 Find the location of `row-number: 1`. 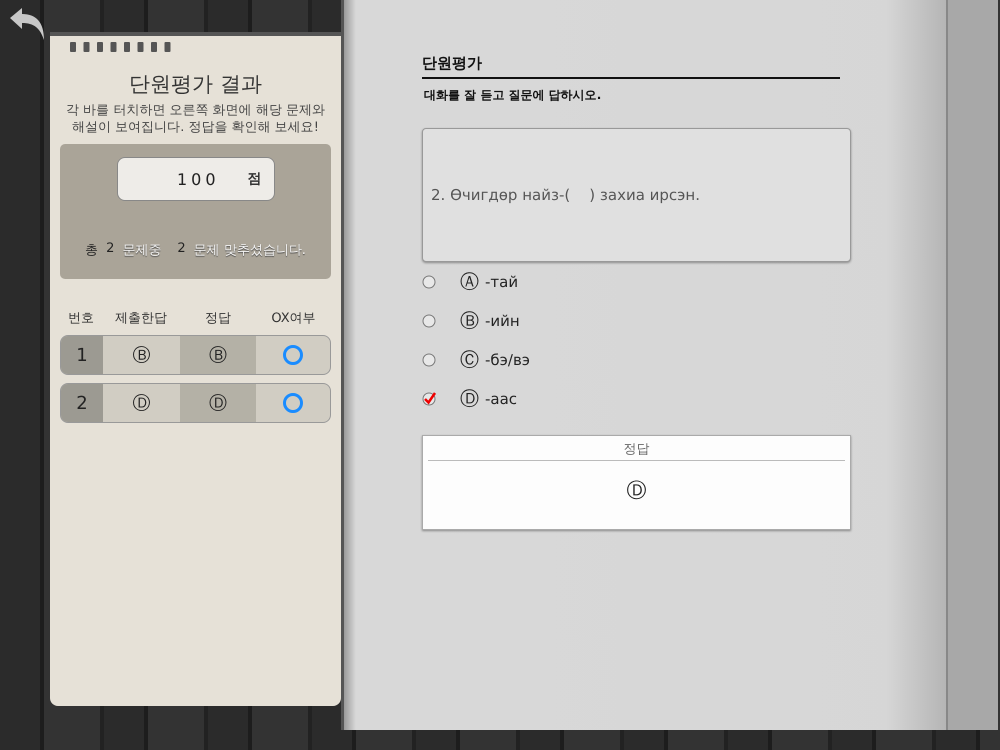

row-number: 1 is located at coordinates (82, 355).